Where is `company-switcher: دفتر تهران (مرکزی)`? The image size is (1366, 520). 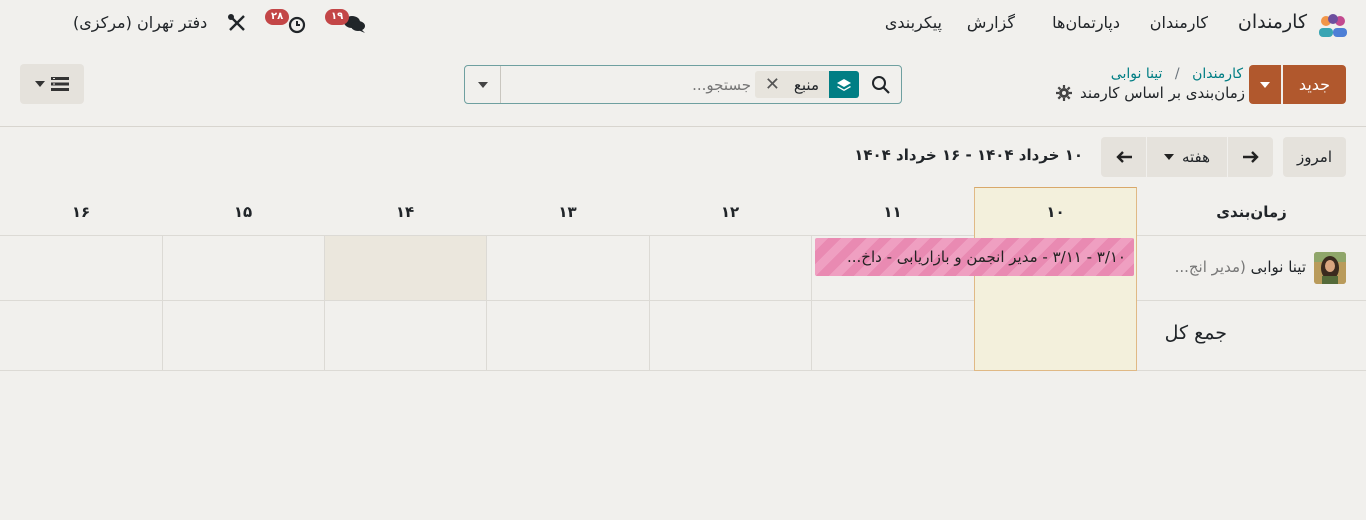 company-switcher: دفتر تهران (مرکزی) is located at coordinates (140, 23).